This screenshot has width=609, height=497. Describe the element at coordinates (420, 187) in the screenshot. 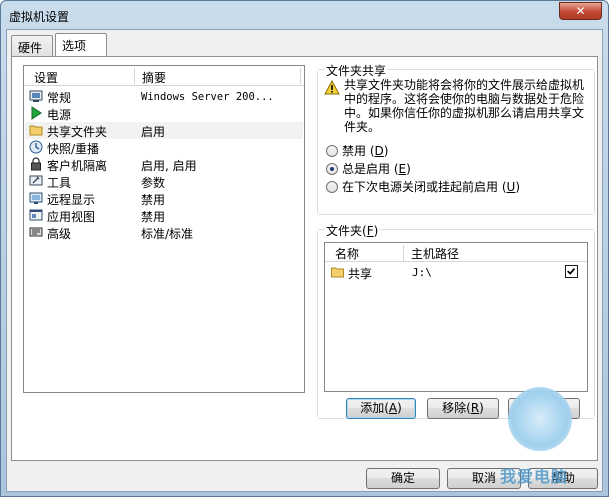

I see `radio-label: 在下次电源关闭或挂起前启用` at that location.